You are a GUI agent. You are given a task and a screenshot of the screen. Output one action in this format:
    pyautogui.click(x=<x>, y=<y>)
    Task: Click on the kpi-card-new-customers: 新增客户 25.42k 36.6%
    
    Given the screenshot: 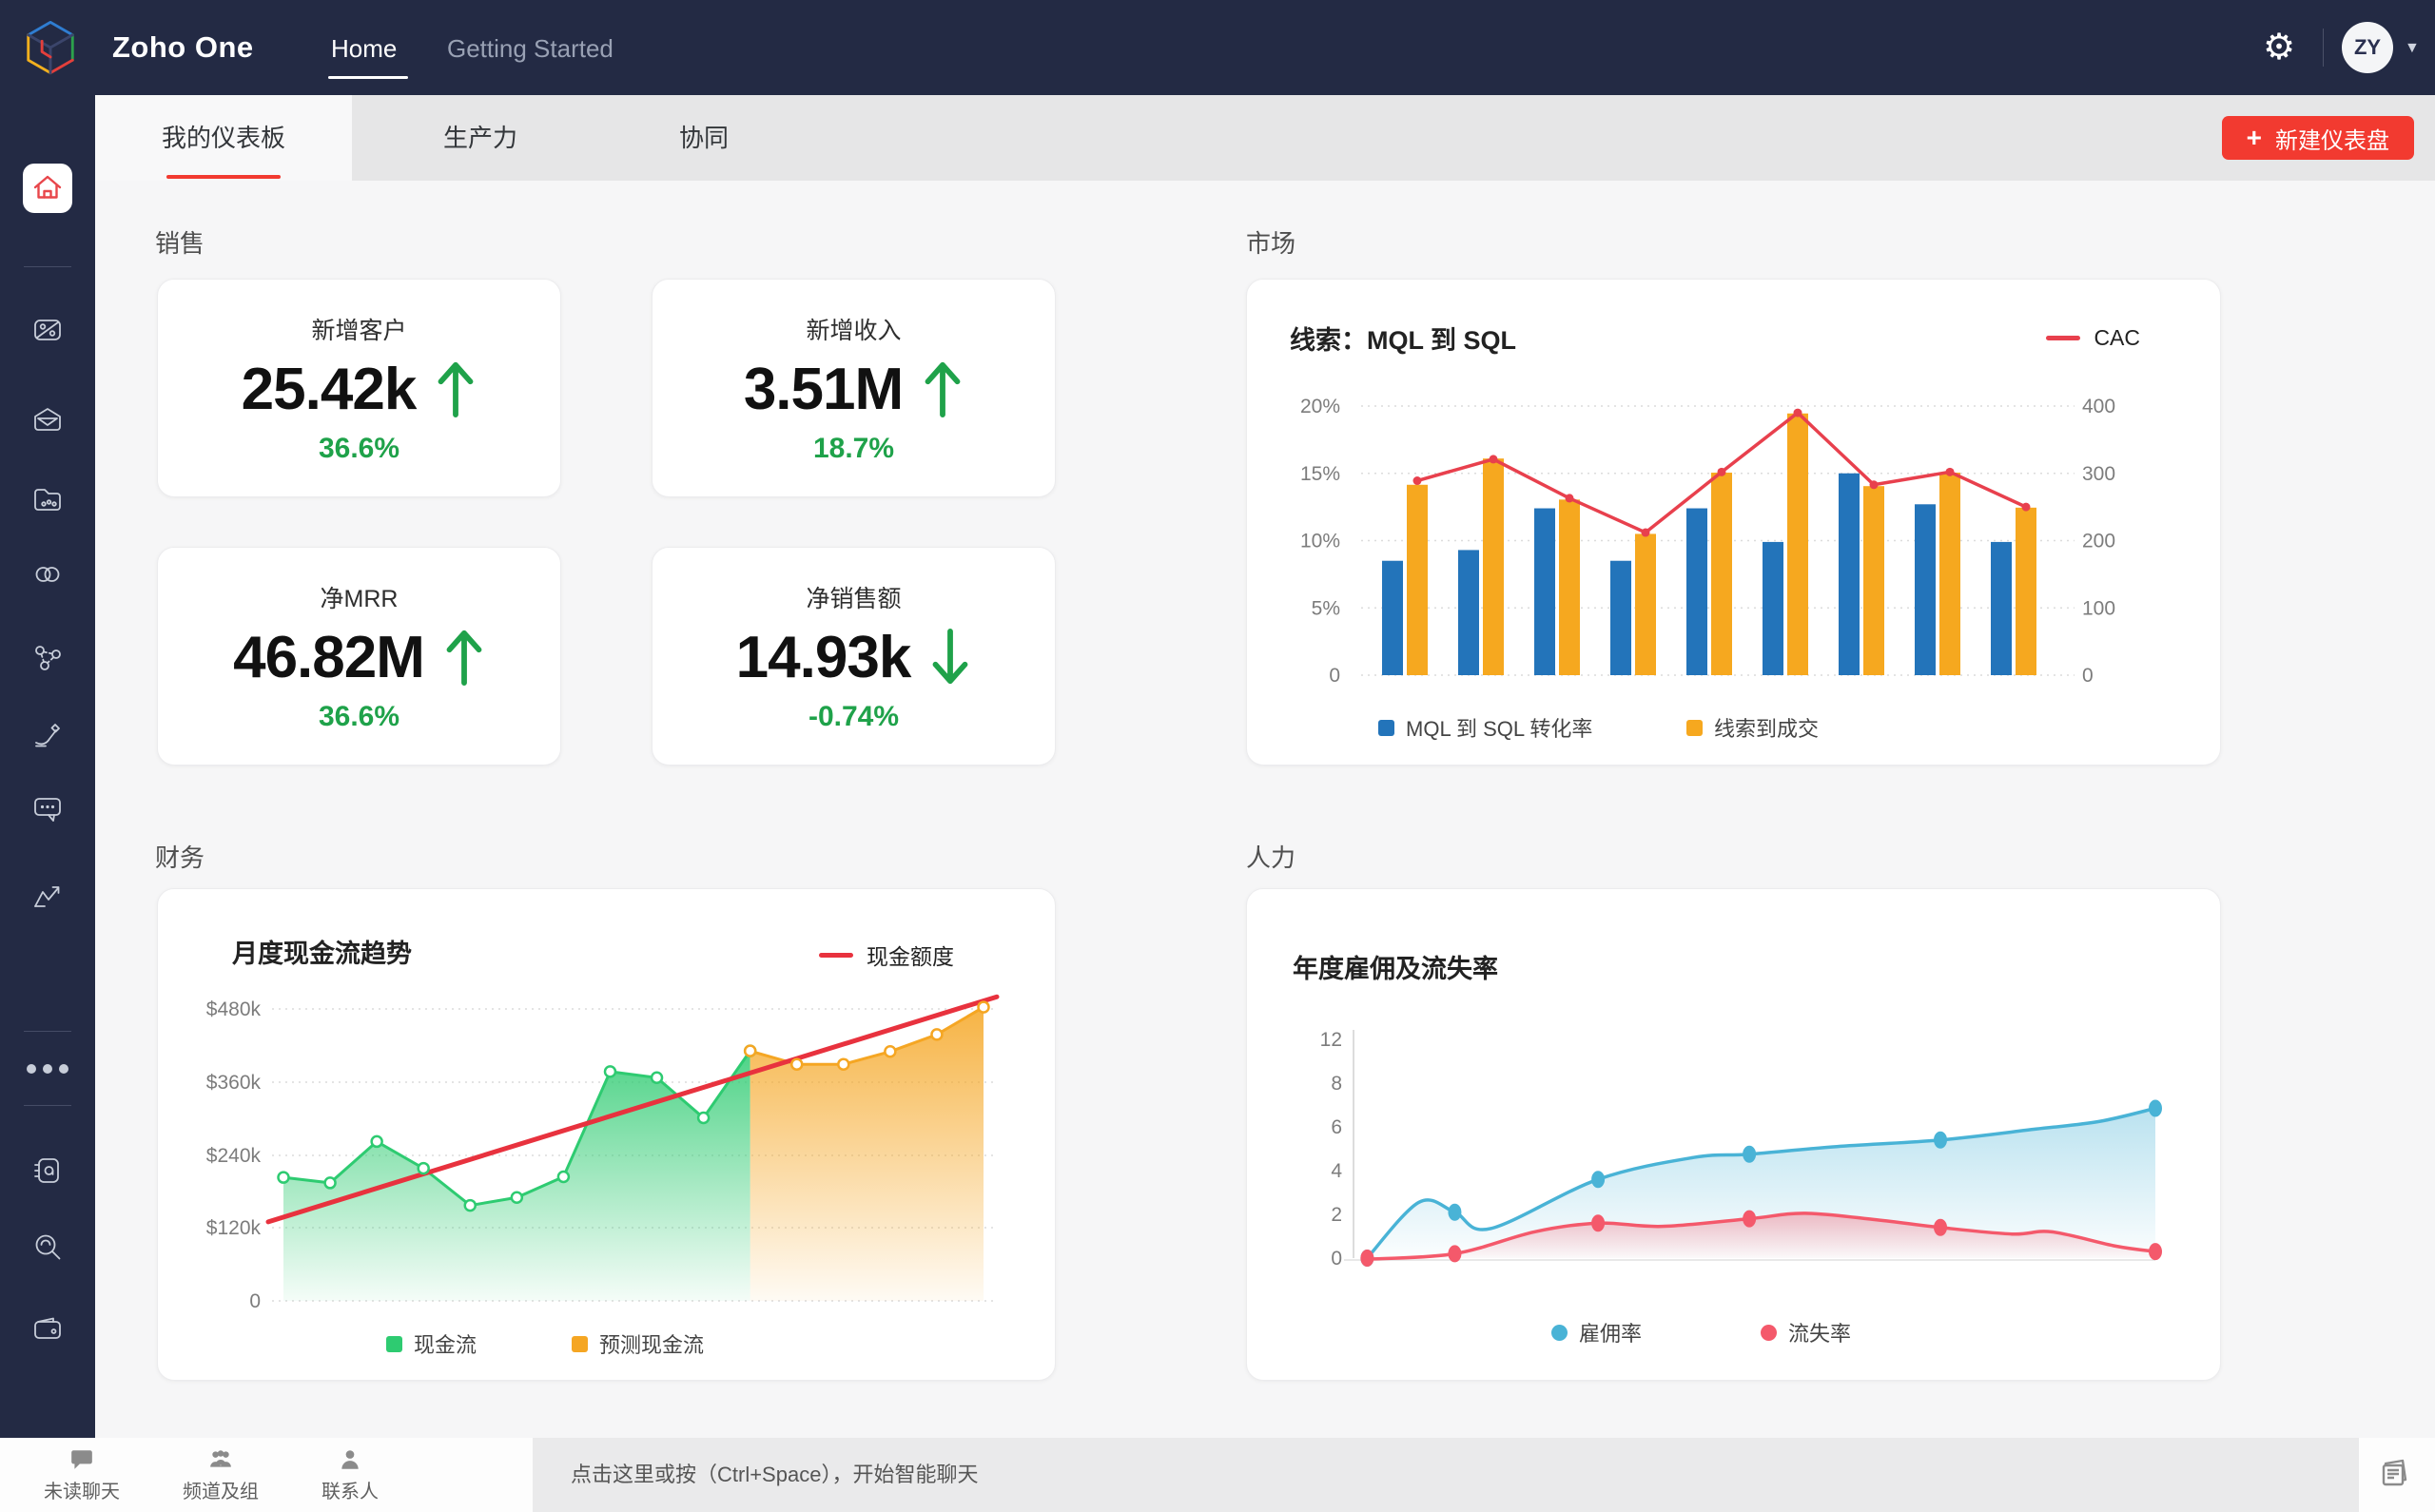 What is the action you would take?
    pyautogui.click(x=359, y=388)
    